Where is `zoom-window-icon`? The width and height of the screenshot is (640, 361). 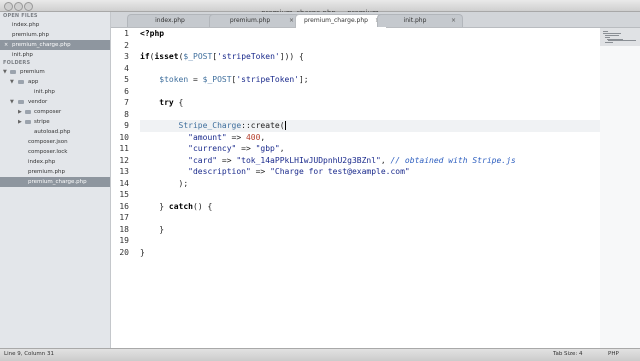 zoom-window-icon is located at coordinates (28, 6).